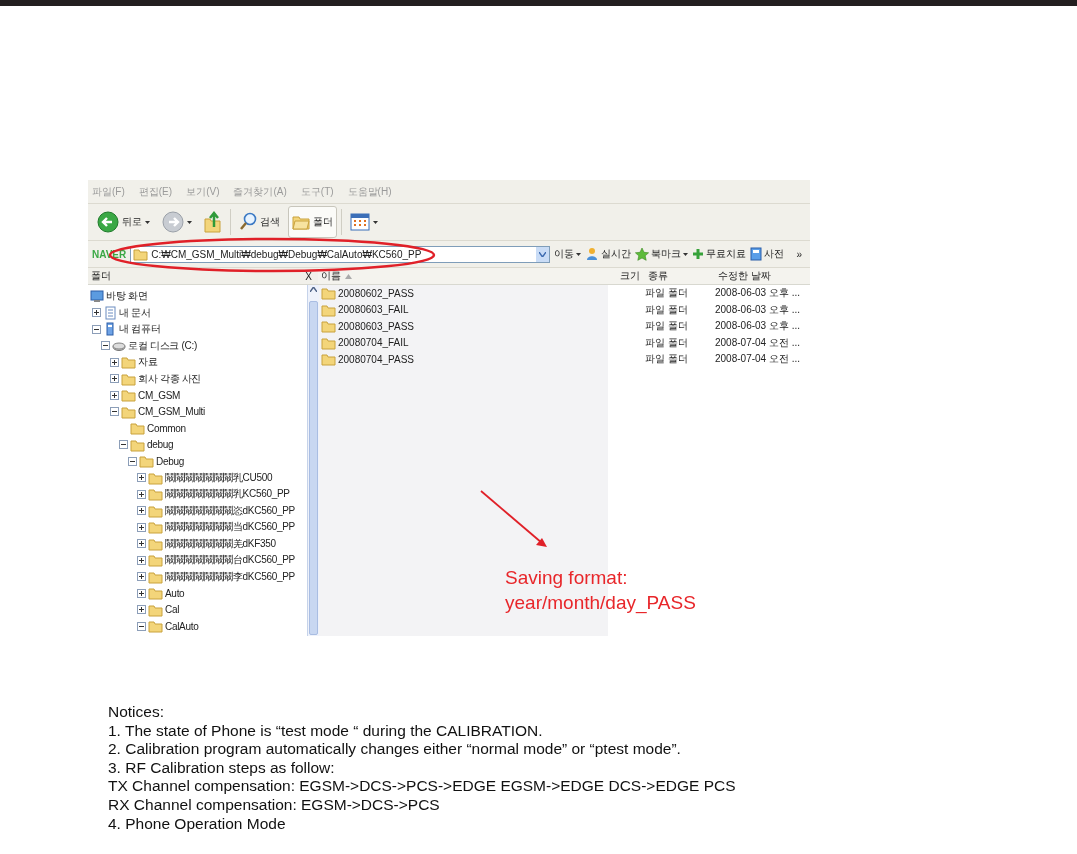 Image resolution: width=1077 pixels, height=854 pixels. What do you see at coordinates (162, 345) in the screenshot?
I see `tree-item: 로컬 디스크 (C:)` at bounding box center [162, 345].